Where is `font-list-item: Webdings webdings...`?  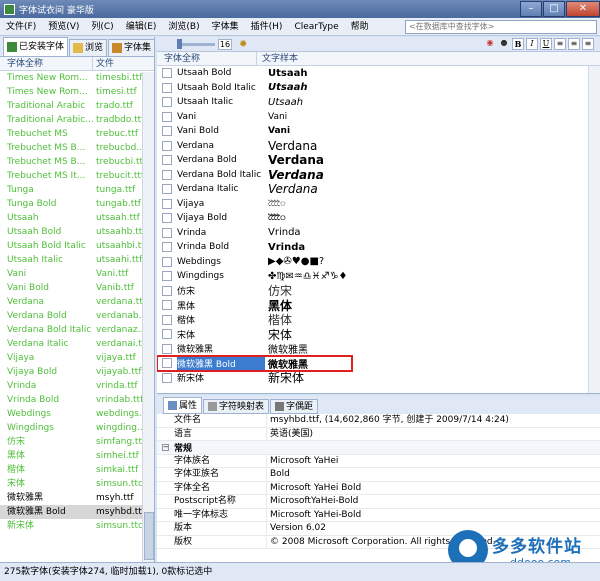 font-list-item: Webdings webdings... is located at coordinates (77, 414).